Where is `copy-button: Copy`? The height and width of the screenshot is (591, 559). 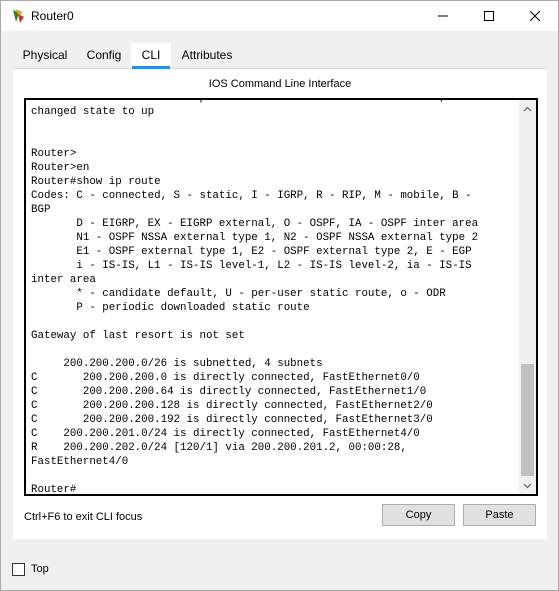 copy-button: Copy is located at coordinates (418, 515).